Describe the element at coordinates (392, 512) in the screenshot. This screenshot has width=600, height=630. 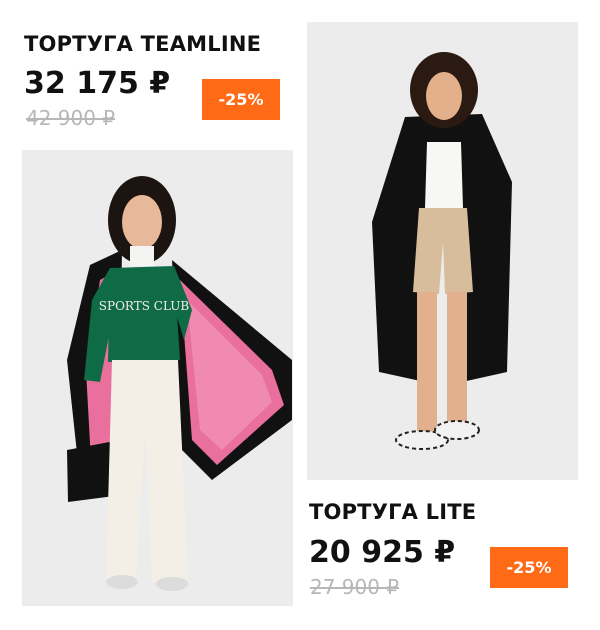
I see `product-title: ТОРТУГА LITE` at that location.